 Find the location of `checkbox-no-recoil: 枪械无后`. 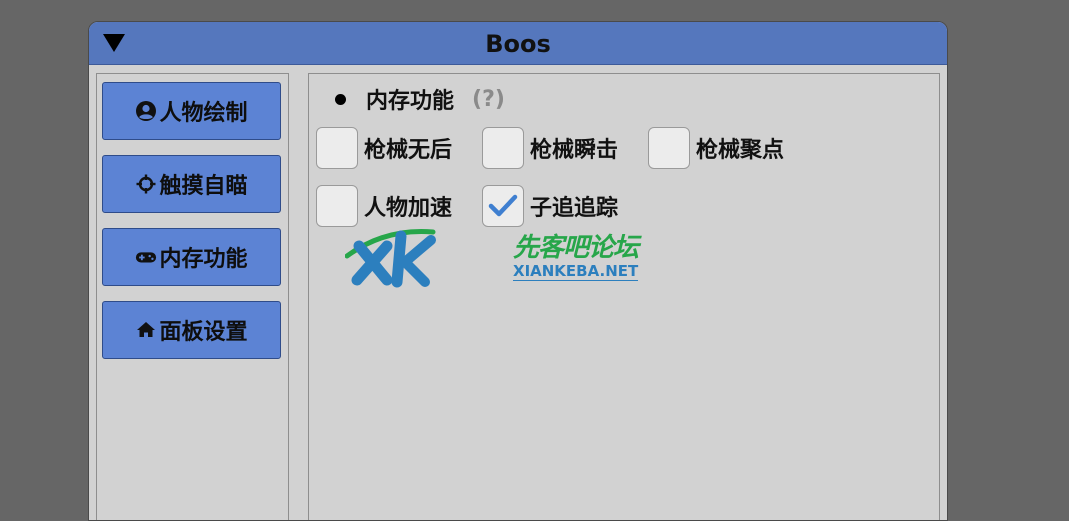

checkbox-no-recoil: 枪械无后 is located at coordinates (384, 148).